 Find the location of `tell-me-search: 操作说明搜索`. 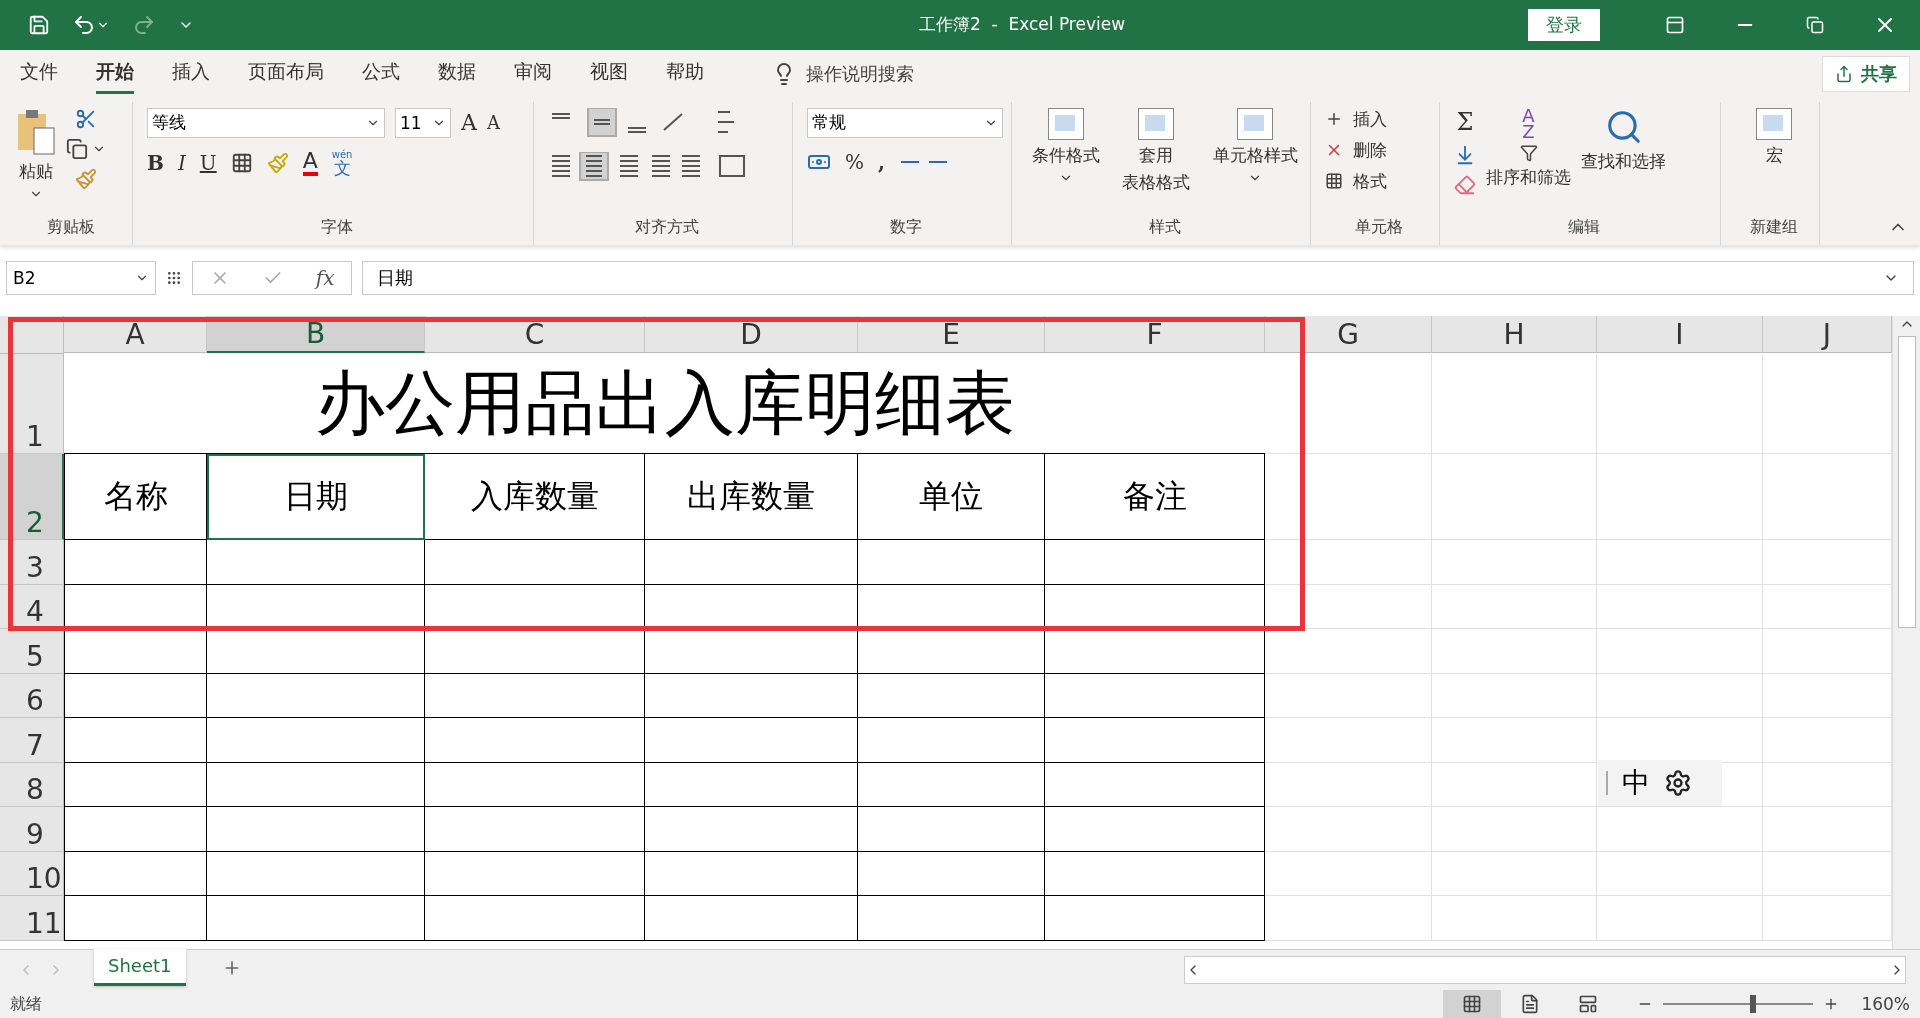

tell-me-search: 操作说明搜索 is located at coordinates (860, 73).